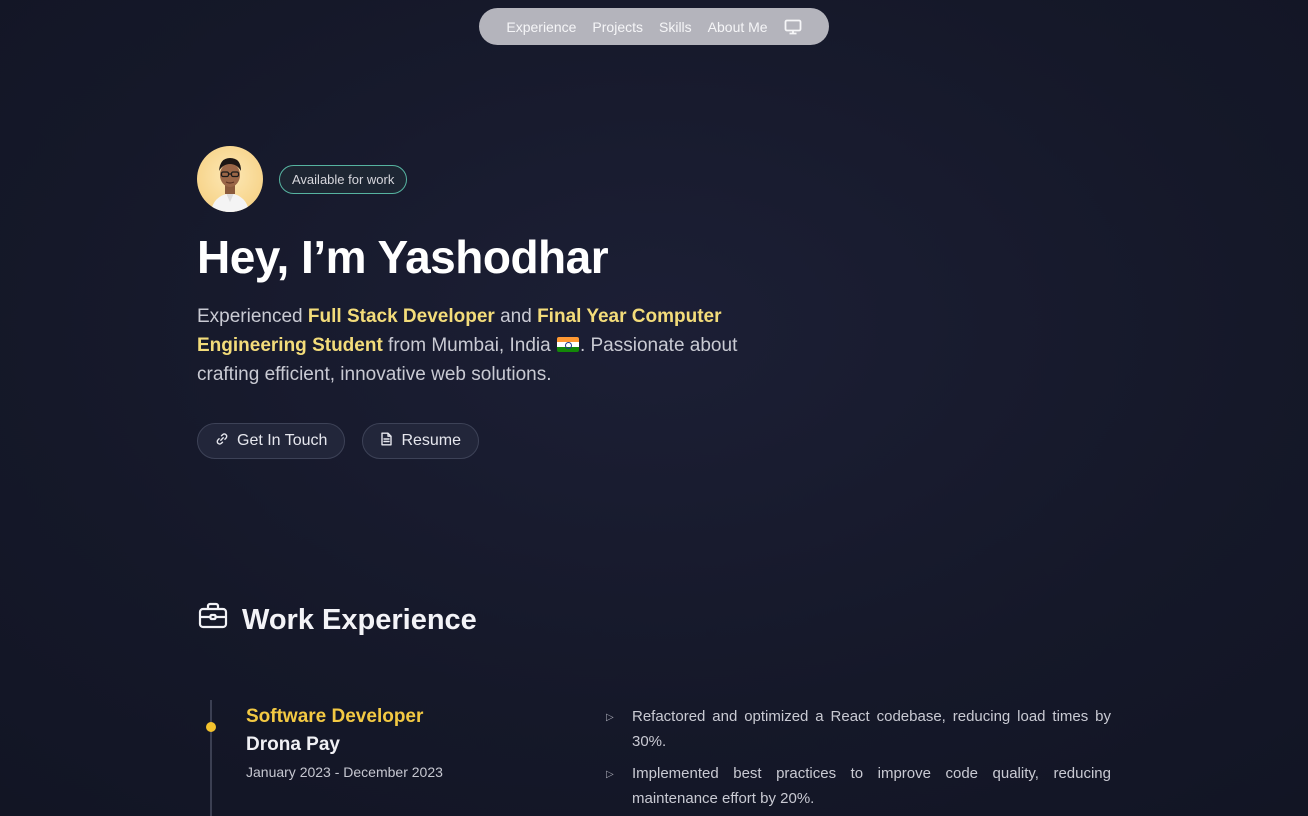  Describe the element at coordinates (213, 620) in the screenshot. I see `briefcase-icon` at that location.